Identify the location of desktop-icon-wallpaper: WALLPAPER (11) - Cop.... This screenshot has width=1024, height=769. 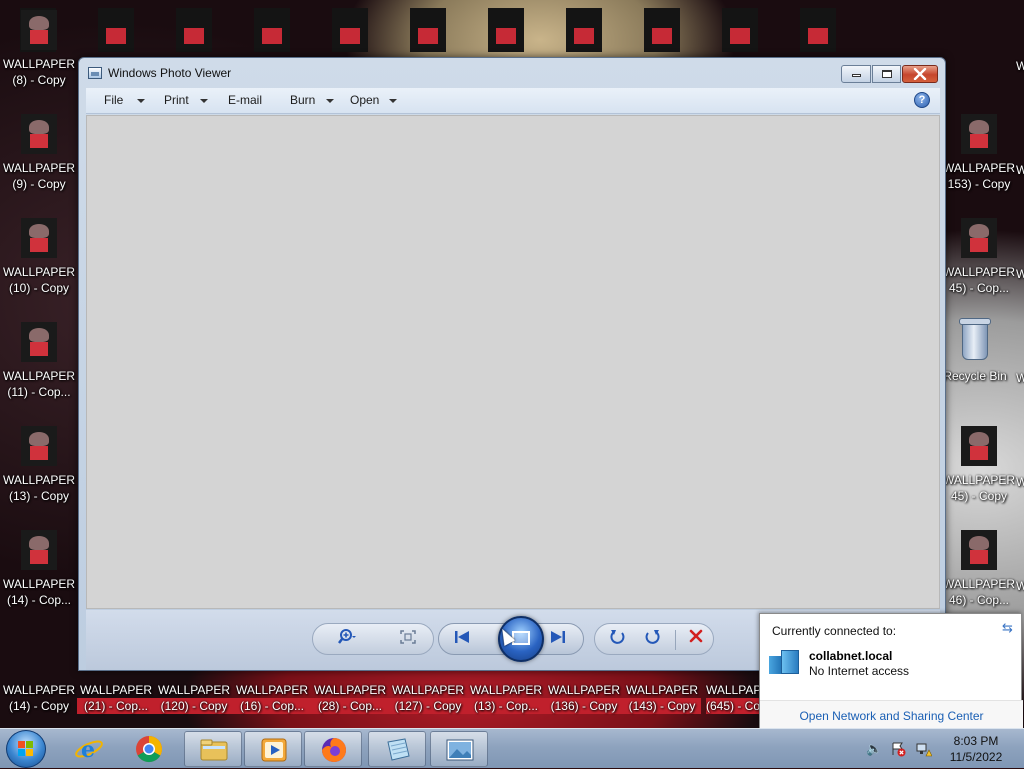
(39, 361).